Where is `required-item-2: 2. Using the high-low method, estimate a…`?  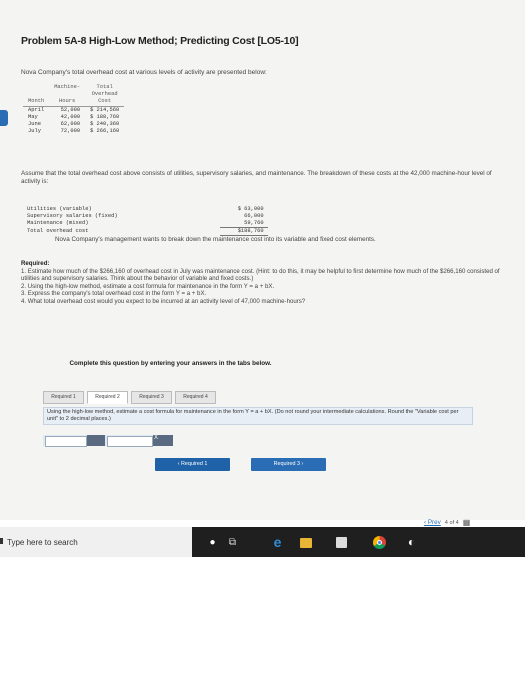
required-item-2: 2. Using the high-low method, estimate a… is located at coordinates (148, 286).